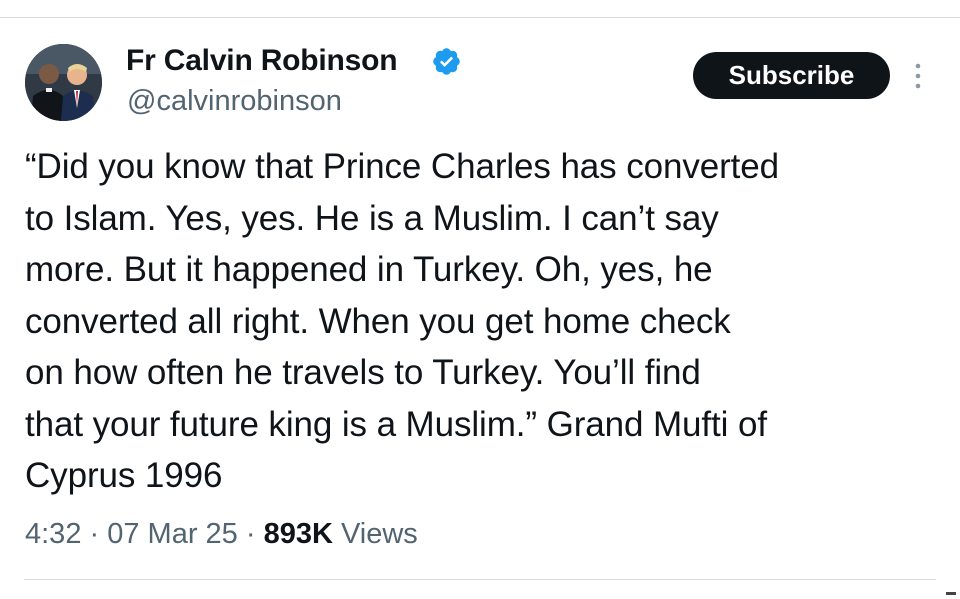 Image resolution: width=960 pixels, height=599 pixels. I want to click on tweet-meta: 4:32 · 07 Mar 25 · 893K Views, so click(221, 534).